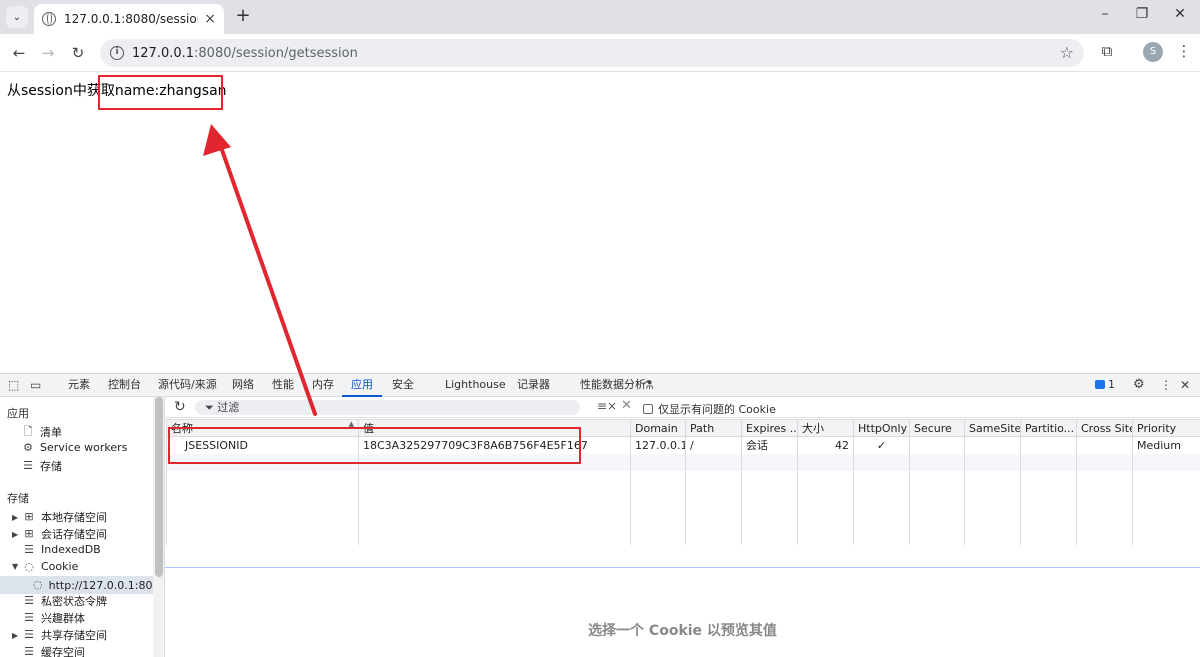 This screenshot has width=1200, height=657. What do you see at coordinates (769, 445) in the screenshot?
I see `cell-expires: 会话` at bounding box center [769, 445].